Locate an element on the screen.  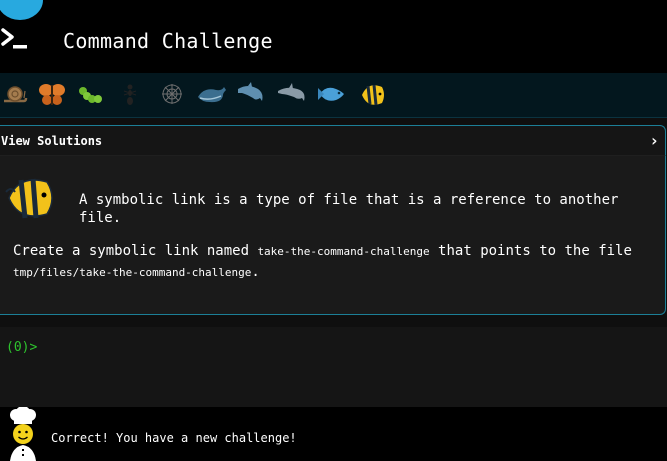
whale-icon is located at coordinates (212, 94).